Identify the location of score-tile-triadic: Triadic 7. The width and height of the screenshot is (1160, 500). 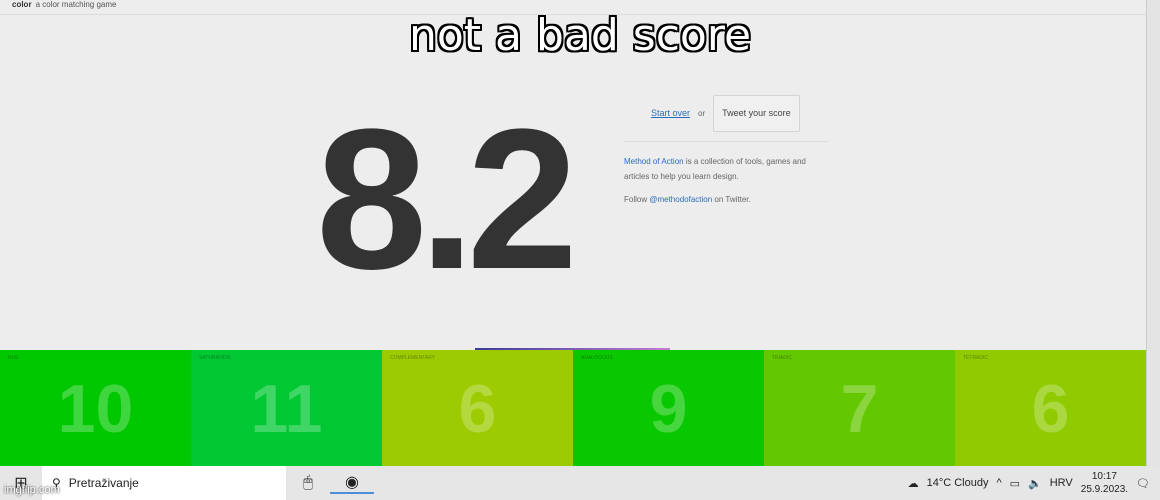
(859, 408).